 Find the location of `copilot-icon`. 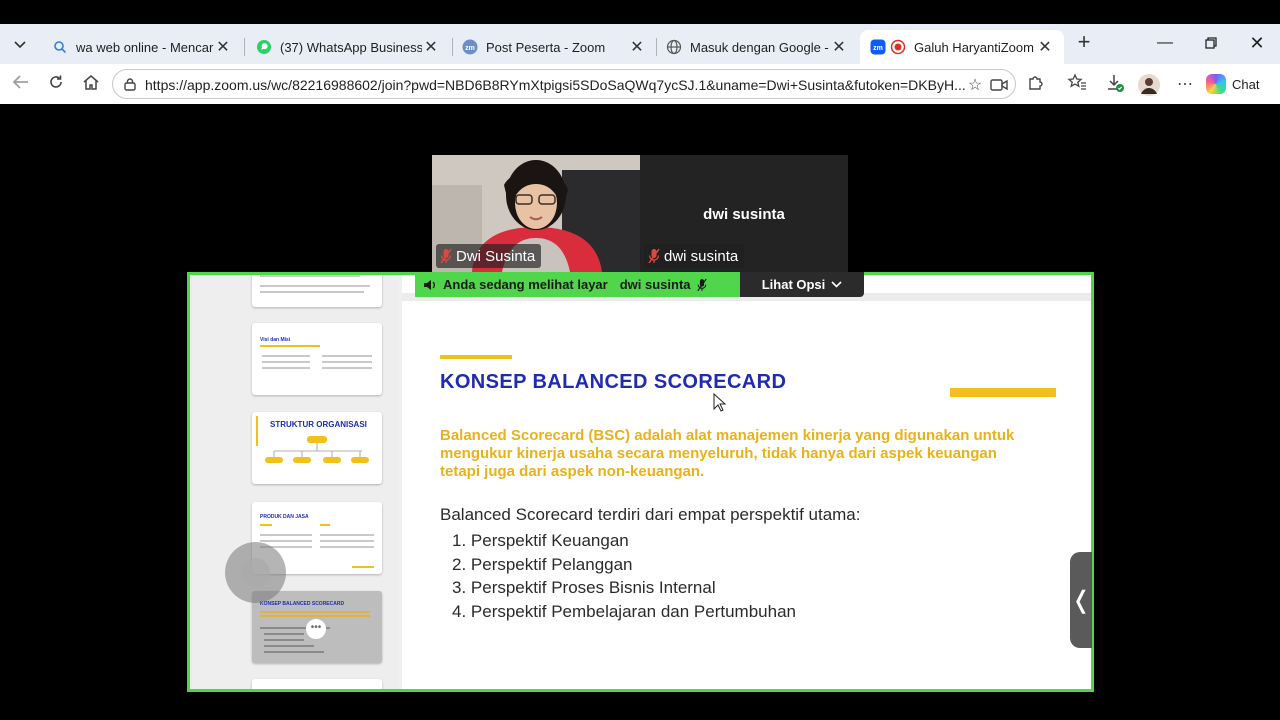

copilot-icon is located at coordinates (1216, 84).